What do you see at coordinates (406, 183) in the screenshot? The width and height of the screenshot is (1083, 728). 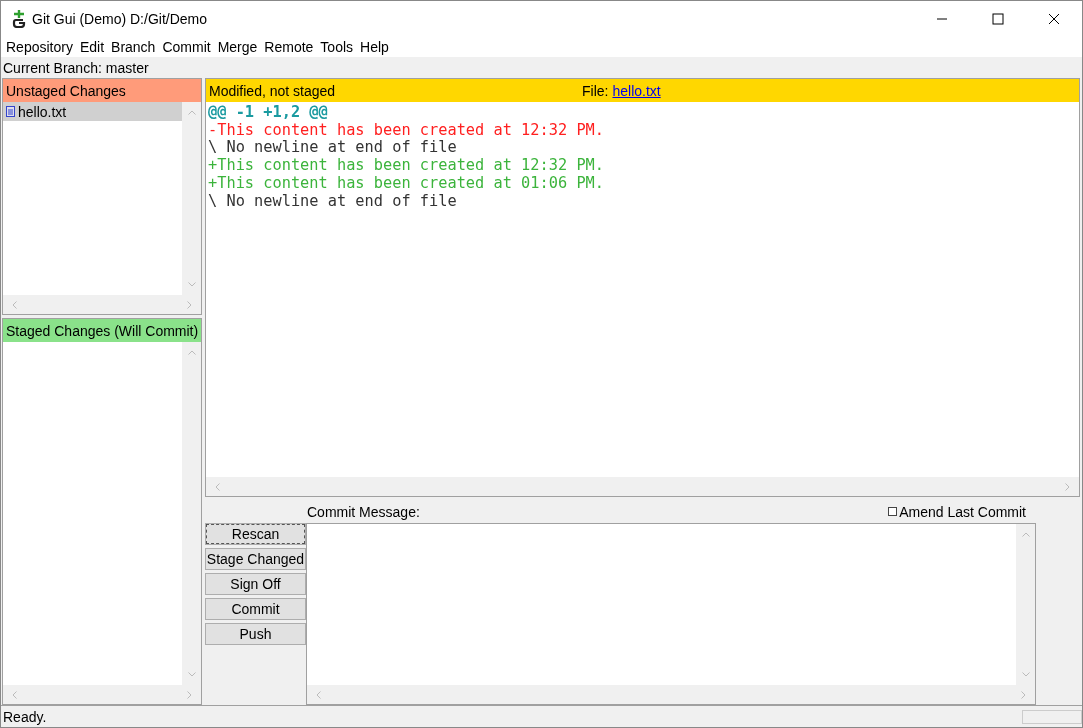 I see `diff-line: +This content has been created at 01:06 PM.` at bounding box center [406, 183].